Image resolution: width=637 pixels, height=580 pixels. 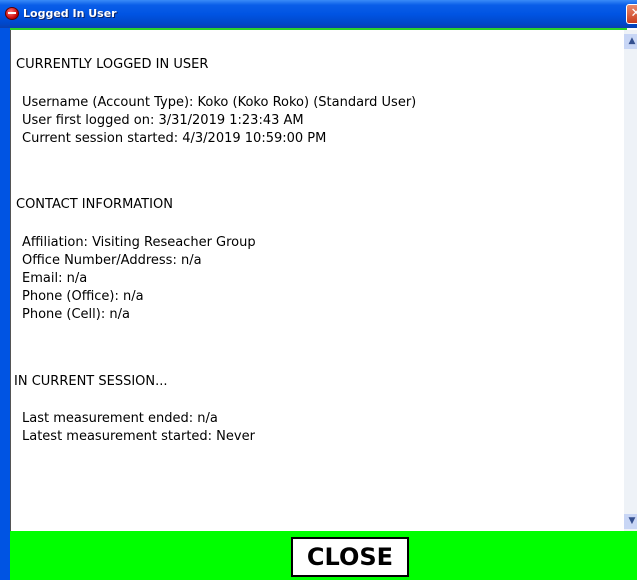 I want to click on window-frame-left, so click(x=5, y=304).